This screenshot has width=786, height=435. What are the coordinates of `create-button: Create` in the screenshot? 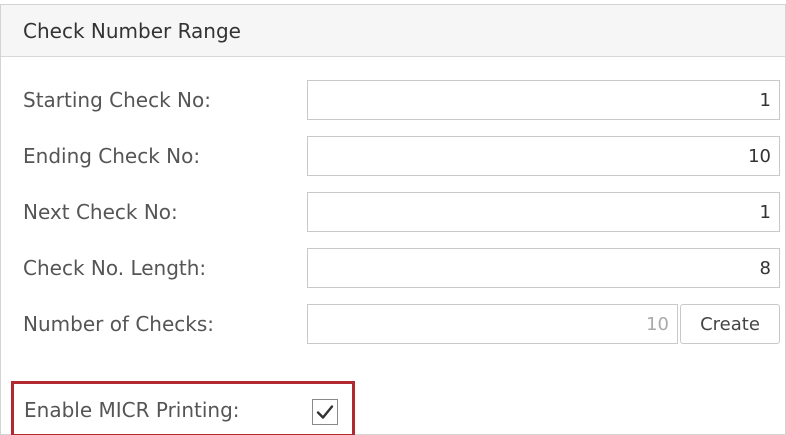 It's located at (730, 324).